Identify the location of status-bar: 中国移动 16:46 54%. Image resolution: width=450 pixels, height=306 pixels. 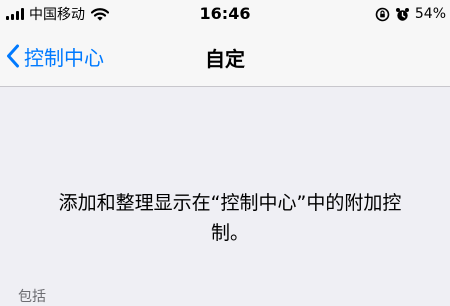
(225, 15).